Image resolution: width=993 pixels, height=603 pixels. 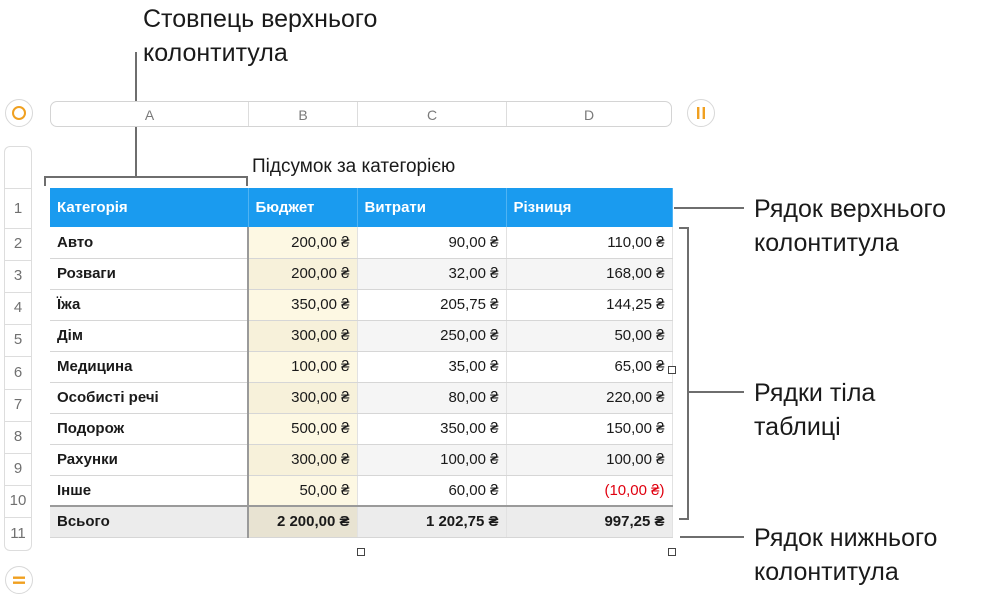 I want to click on table-title: Підсумок за категорією, so click(x=353, y=167).